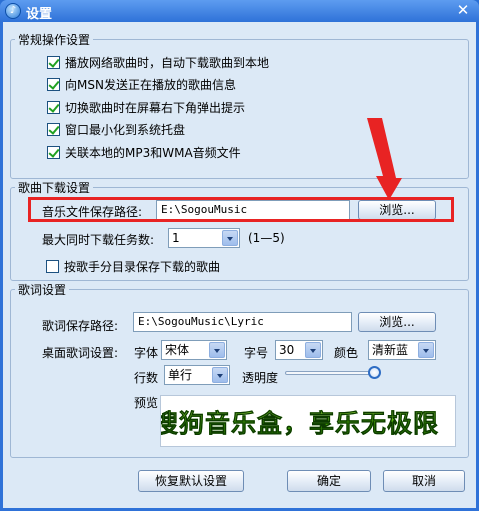  Describe the element at coordinates (80, 353) in the screenshot. I see `desktop-lyric-label: 桌面歌词设置:` at that location.